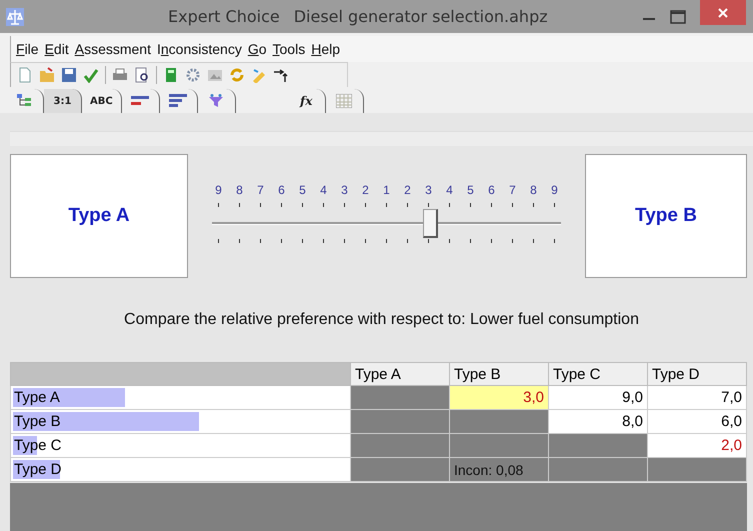  What do you see at coordinates (325, 49) in the screenshot?
I see `menu-item: Help` at bounding box center [325, 49].